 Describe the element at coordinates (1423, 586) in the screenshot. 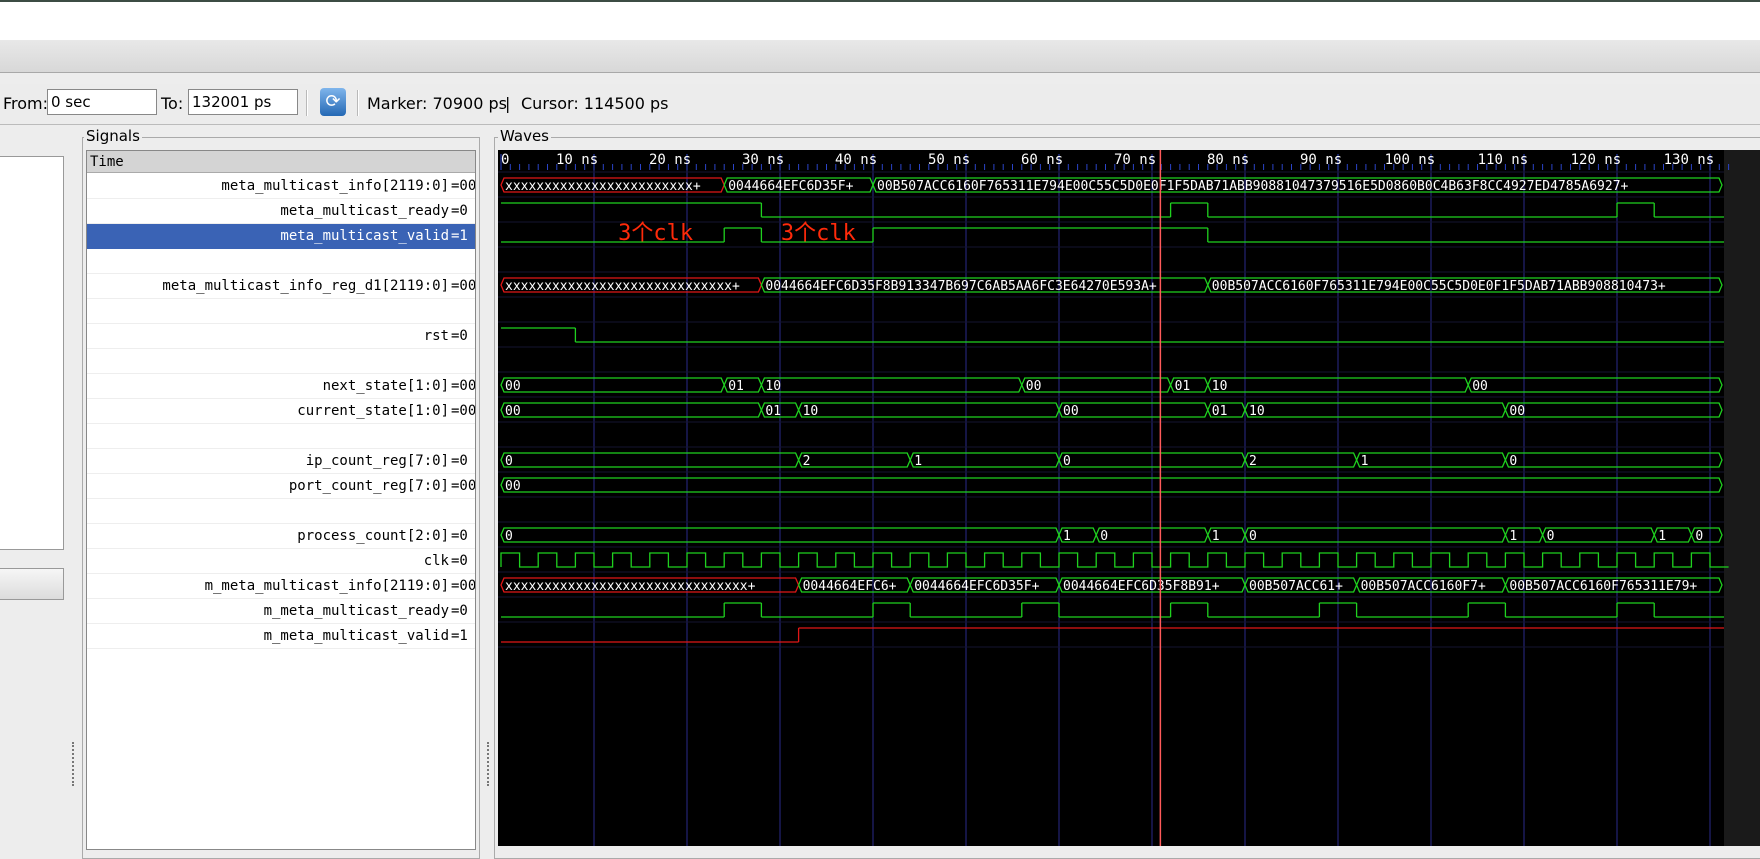

I see `bus-value-label: 00B507ACC6160F7+` at that location.